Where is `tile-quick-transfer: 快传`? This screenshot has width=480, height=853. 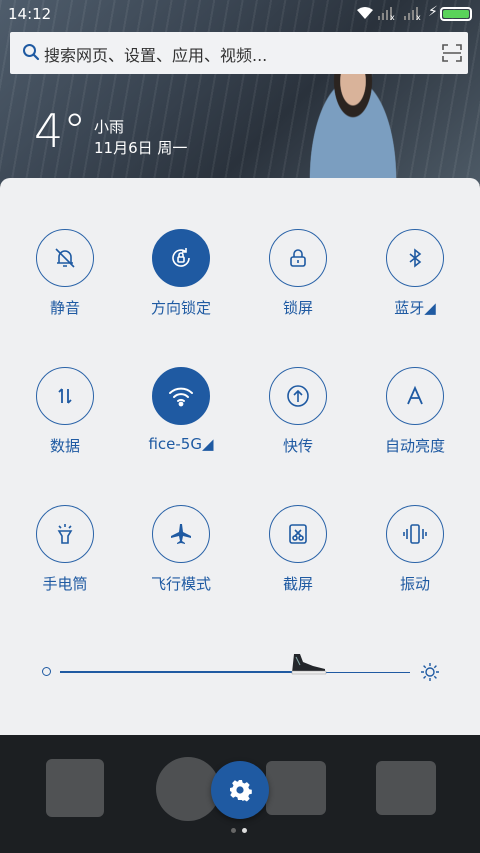
tile-quick-transfer: 快传 is located at coordinates (298, 422).